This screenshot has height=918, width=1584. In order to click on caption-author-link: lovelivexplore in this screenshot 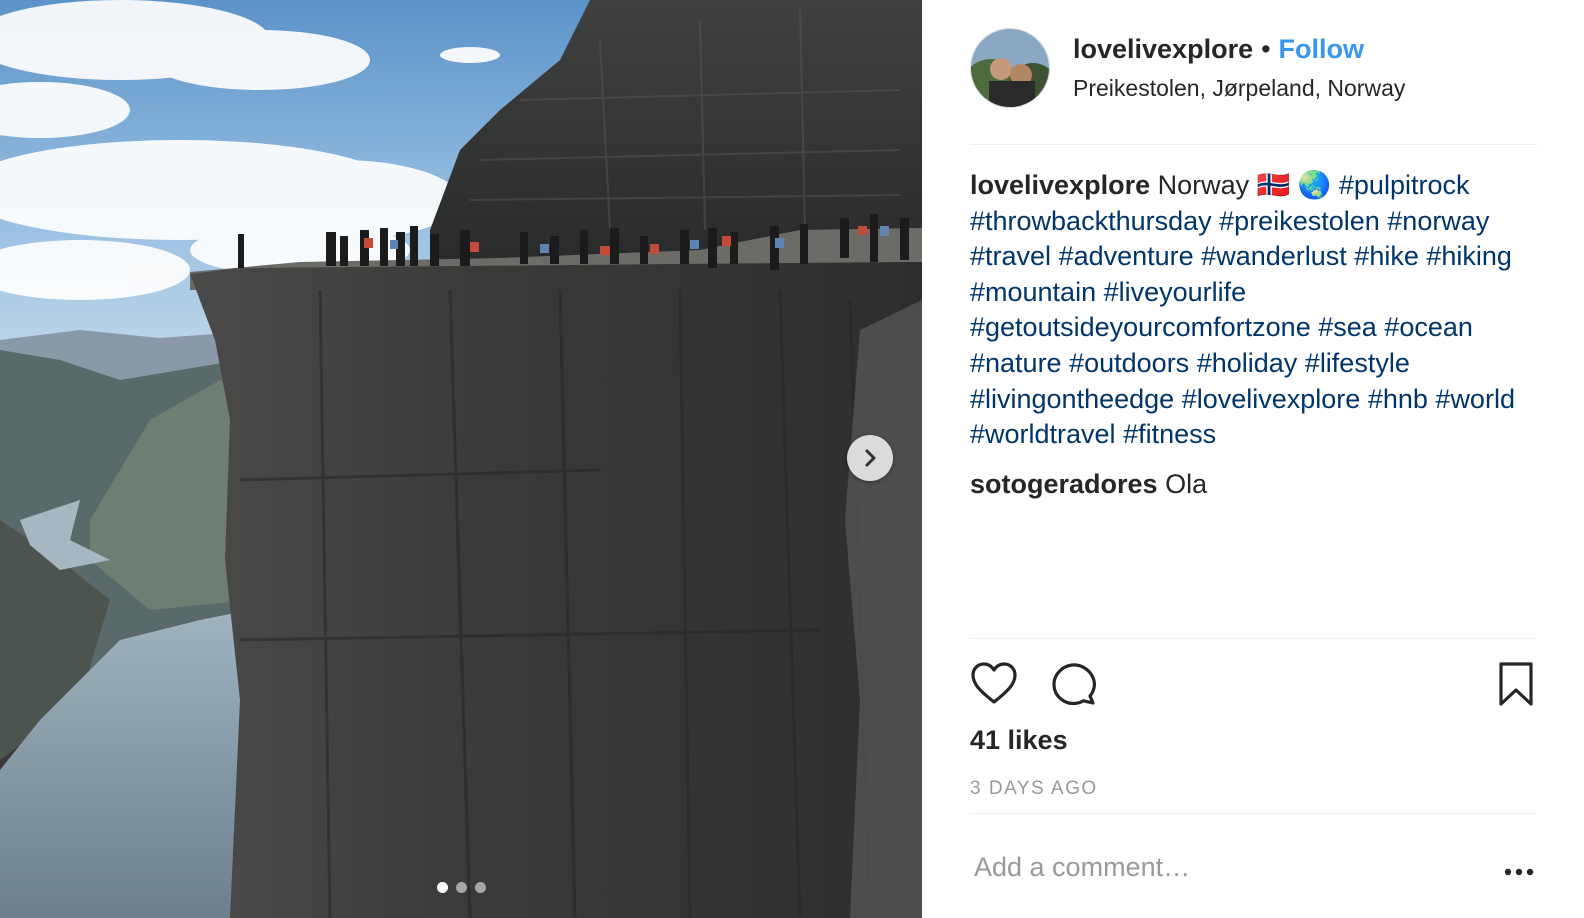, I will do `click(1060, 185)`.